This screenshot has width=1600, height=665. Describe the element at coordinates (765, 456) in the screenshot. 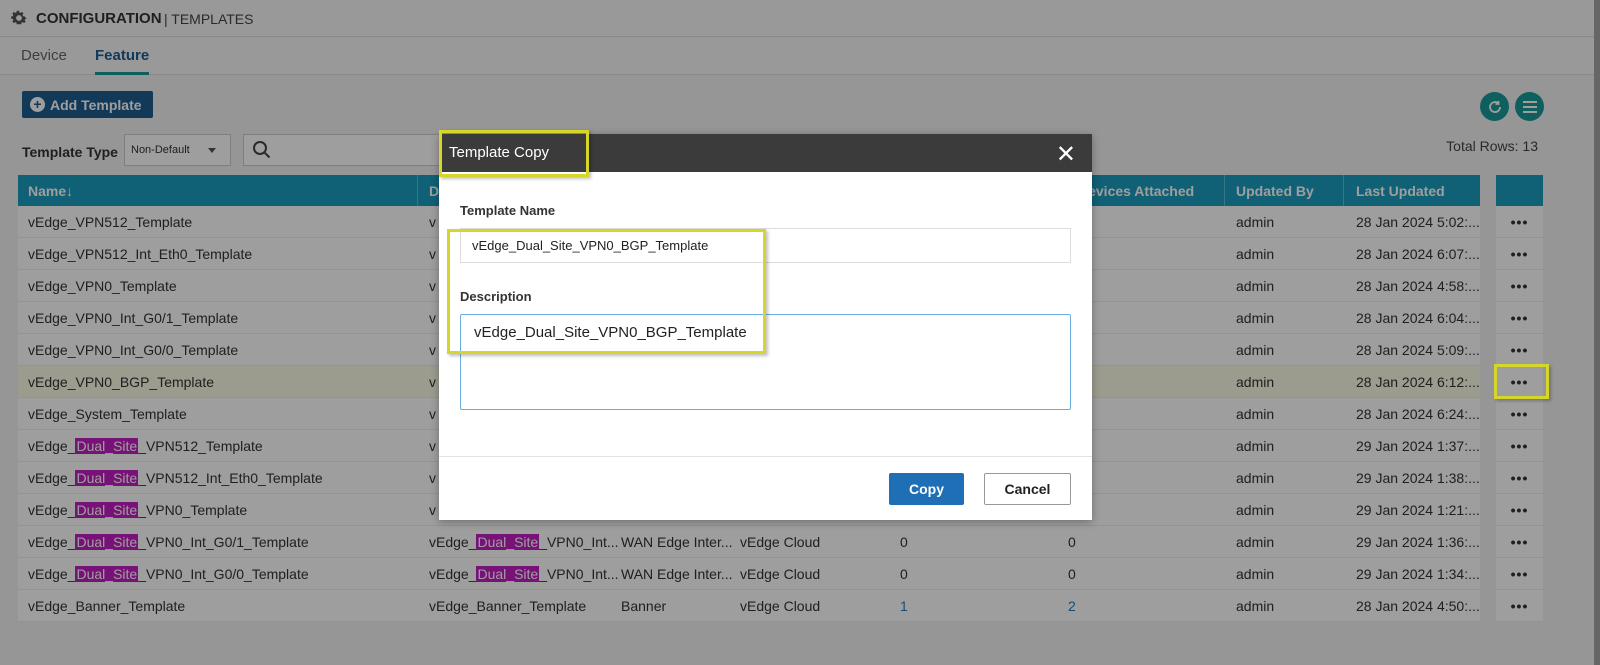

I see `dialog-divider` at that location.